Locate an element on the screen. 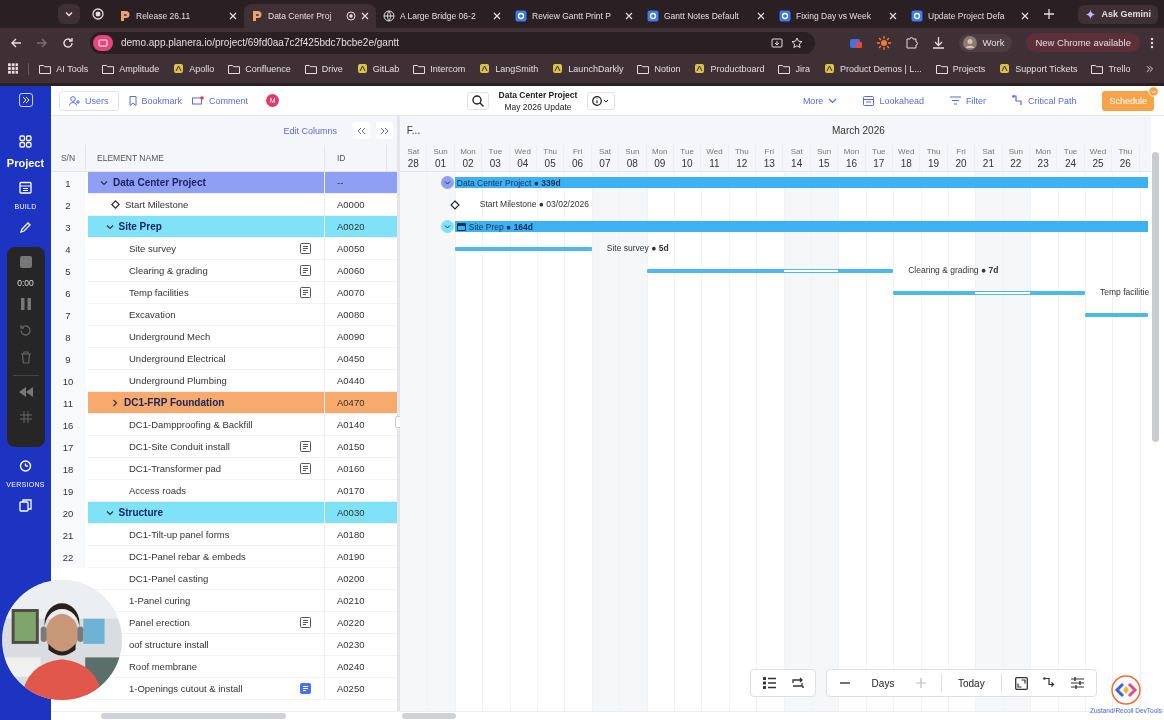  bookmark-link: AI Tools is located at coordinates (64, 68).